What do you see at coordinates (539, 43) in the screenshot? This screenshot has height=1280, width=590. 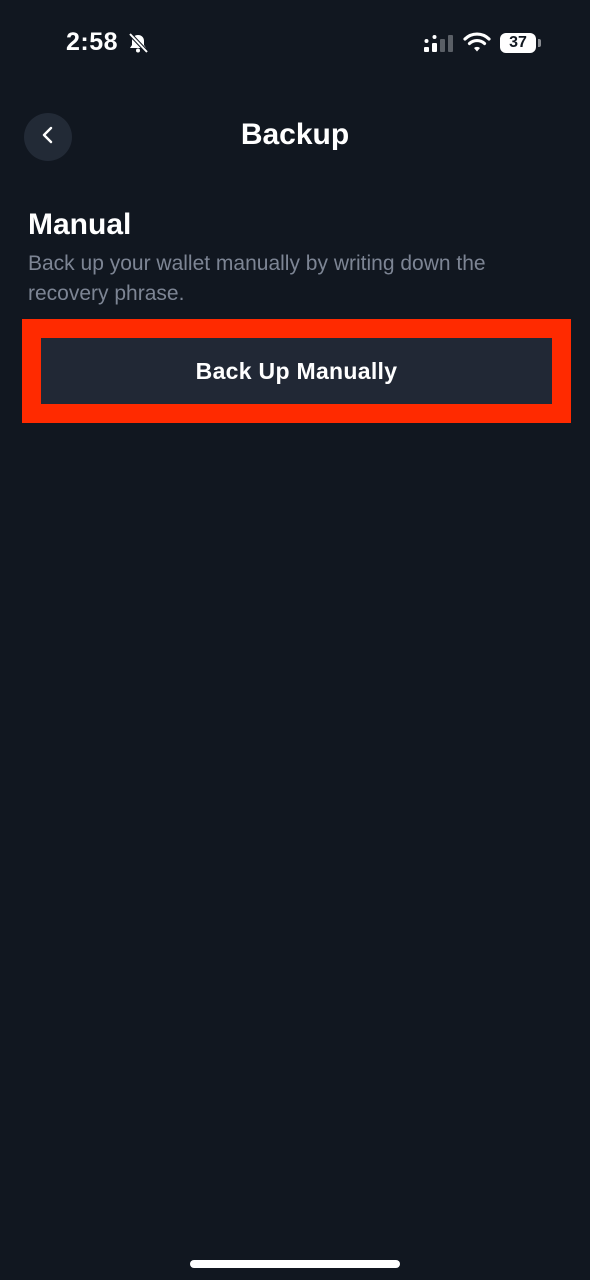 I see `battery-tip` at bounding box center [539, 43].